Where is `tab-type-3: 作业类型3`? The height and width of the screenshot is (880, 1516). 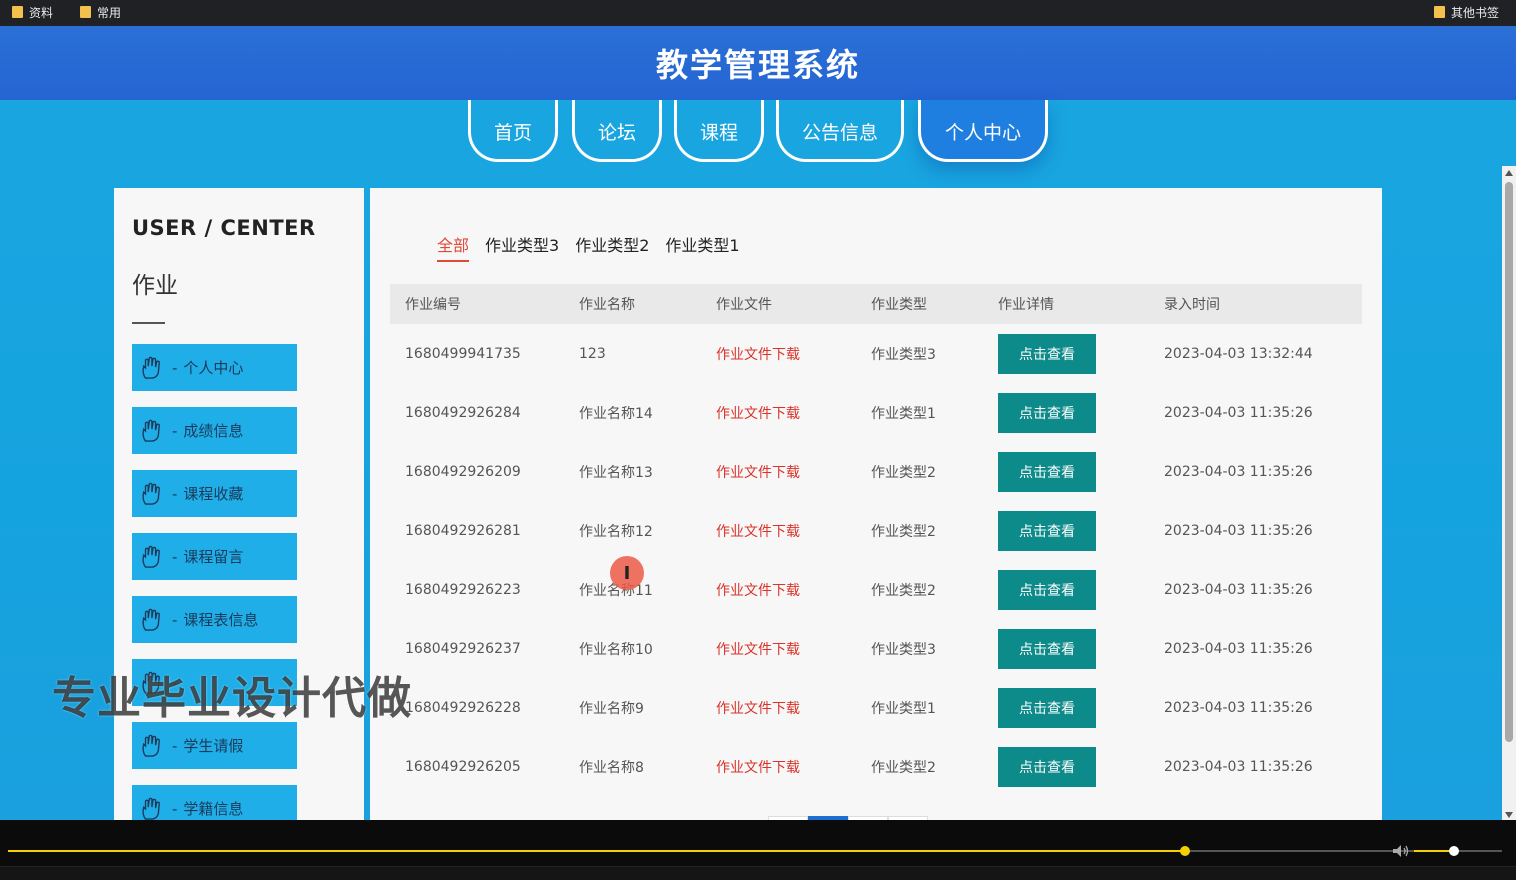
tab-type-3: 作业类型3 is located at coordinates (522, 247).